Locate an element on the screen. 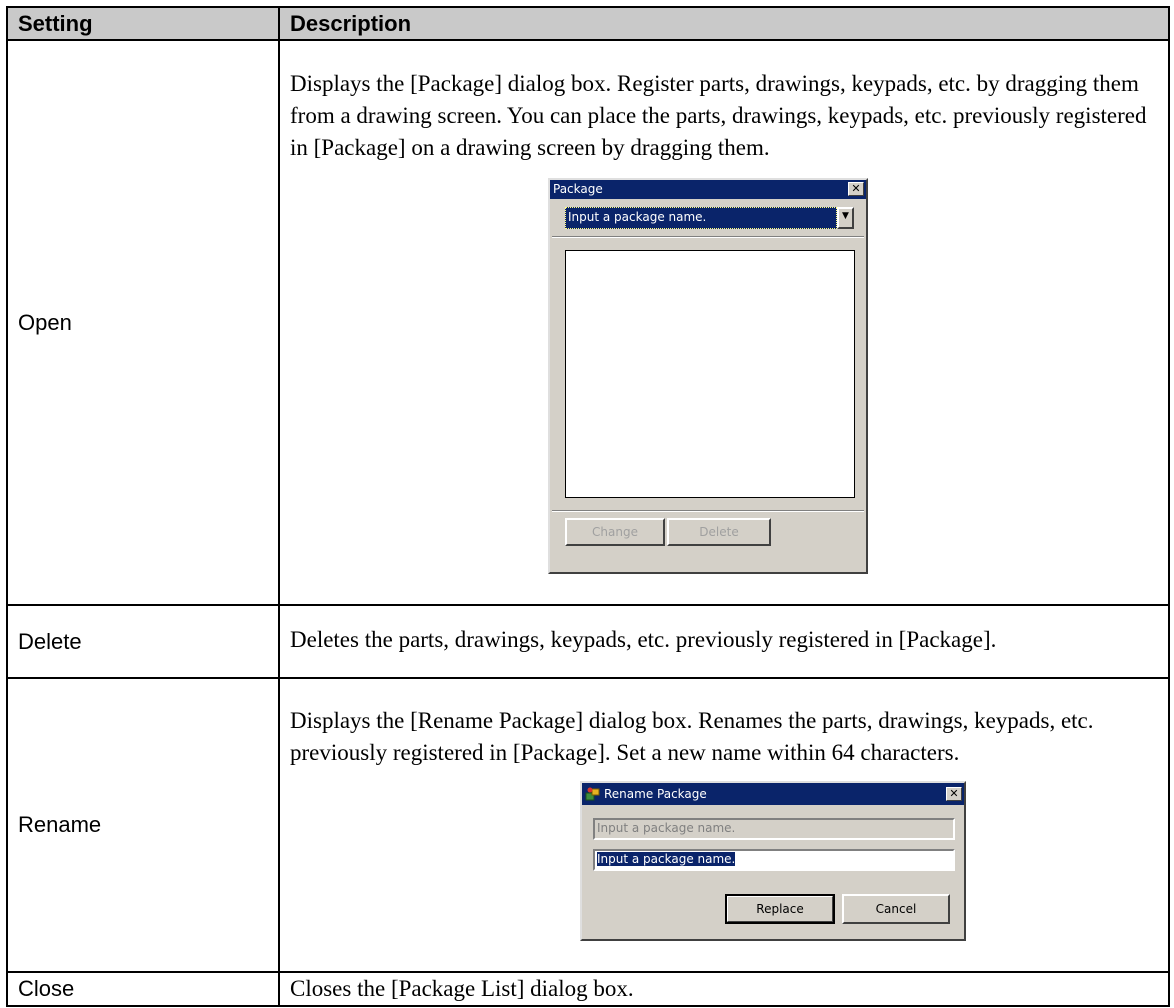  setting-name: Delete is located at coordinates (143, 641).